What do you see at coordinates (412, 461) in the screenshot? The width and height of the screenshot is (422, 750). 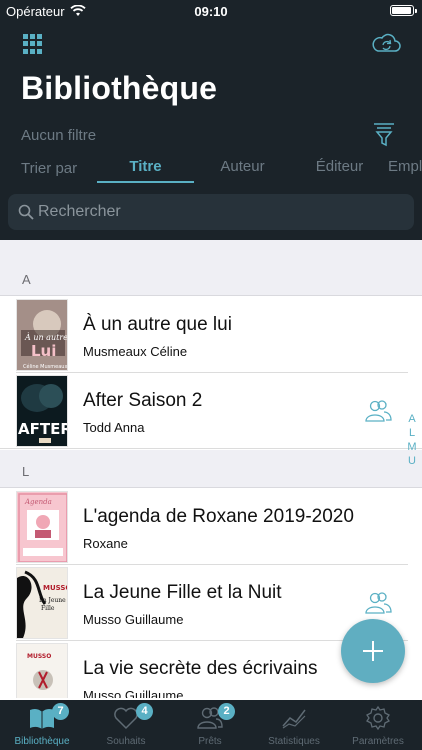 I see `index-letter: U` at bounding box center [412, 461].